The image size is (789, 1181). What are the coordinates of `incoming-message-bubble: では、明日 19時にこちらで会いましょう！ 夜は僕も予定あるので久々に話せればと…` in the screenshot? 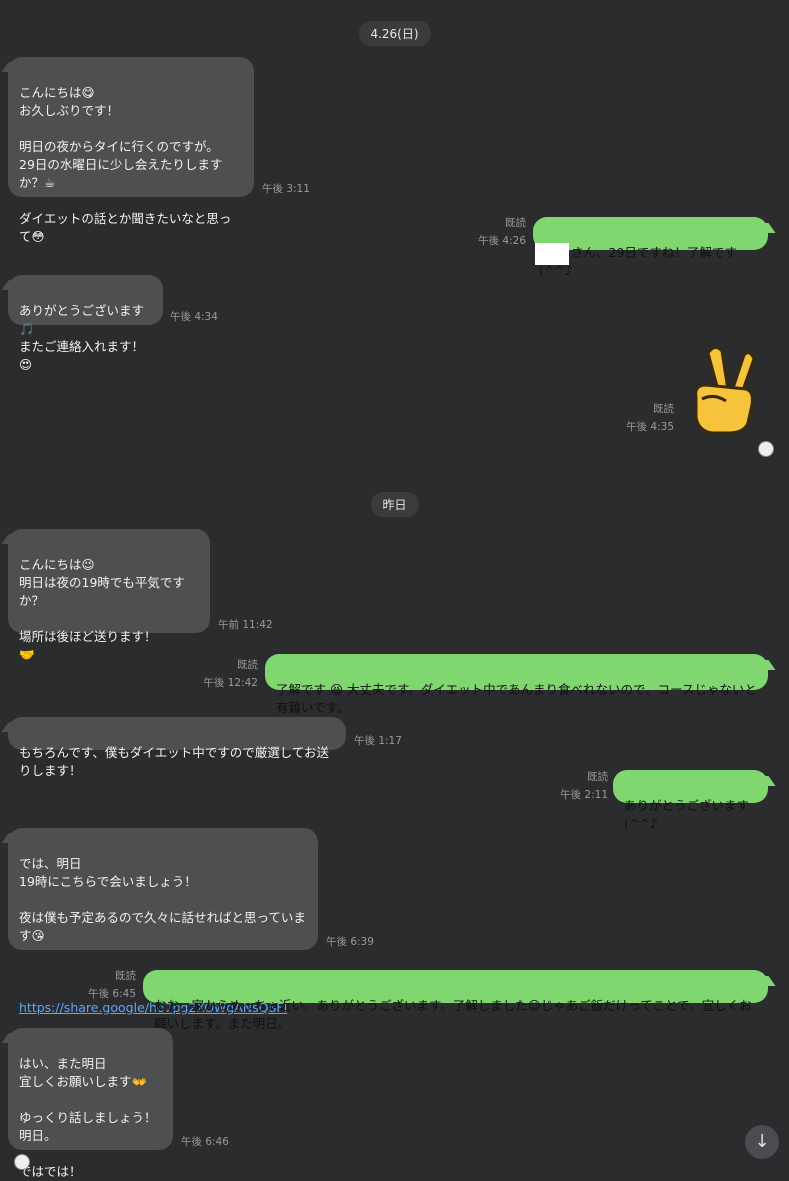 It's located at (163, 921).